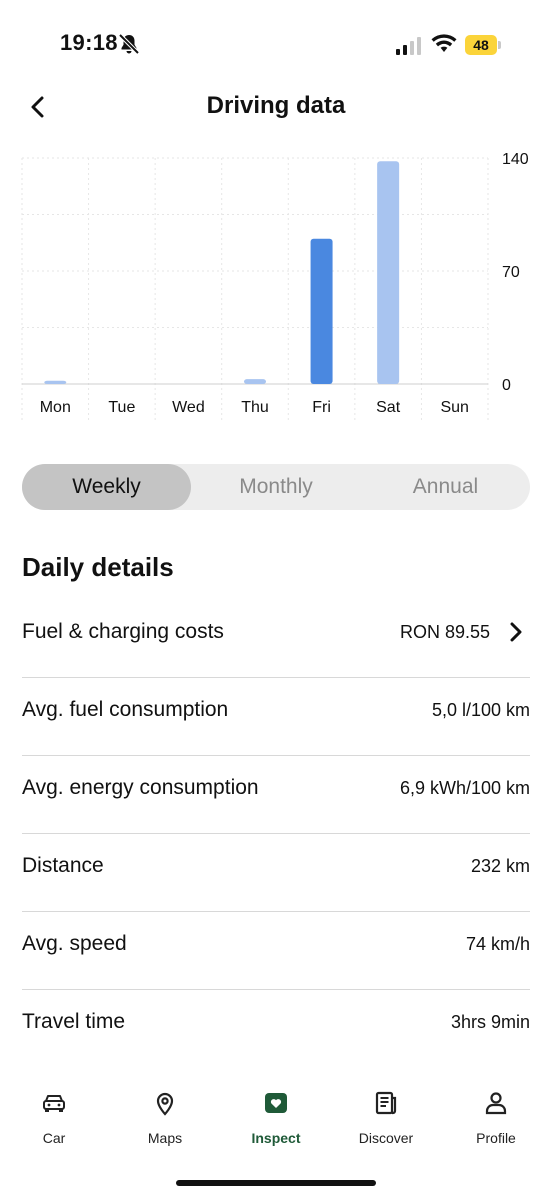 The width and height of the screenshot is (552, 1200). I want to click on detail-value: 5,0 l/100 km, so click(480, 710).